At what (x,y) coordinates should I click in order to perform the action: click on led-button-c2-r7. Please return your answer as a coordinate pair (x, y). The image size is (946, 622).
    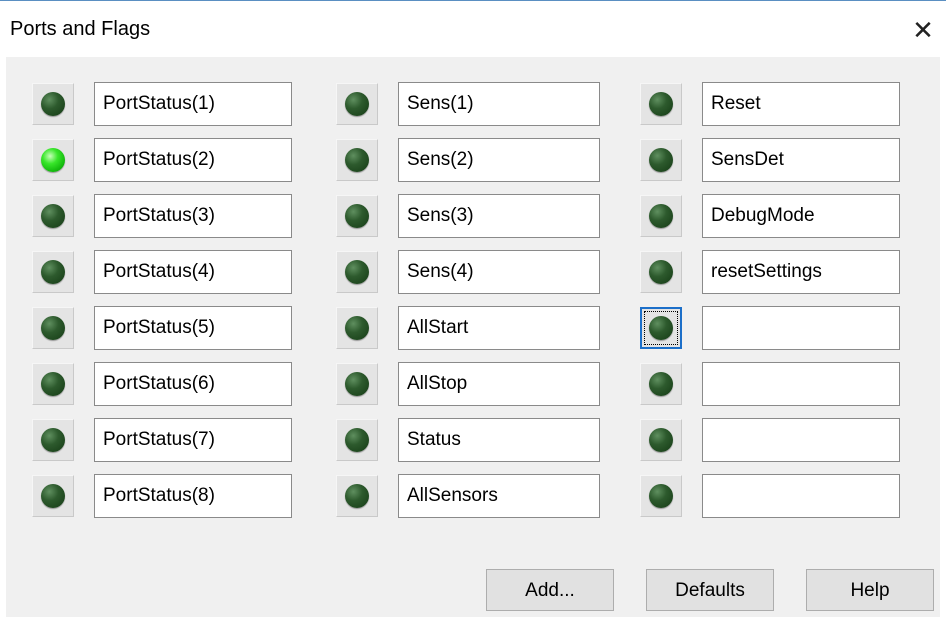
    Looking at the image, I should click on (357, 440).